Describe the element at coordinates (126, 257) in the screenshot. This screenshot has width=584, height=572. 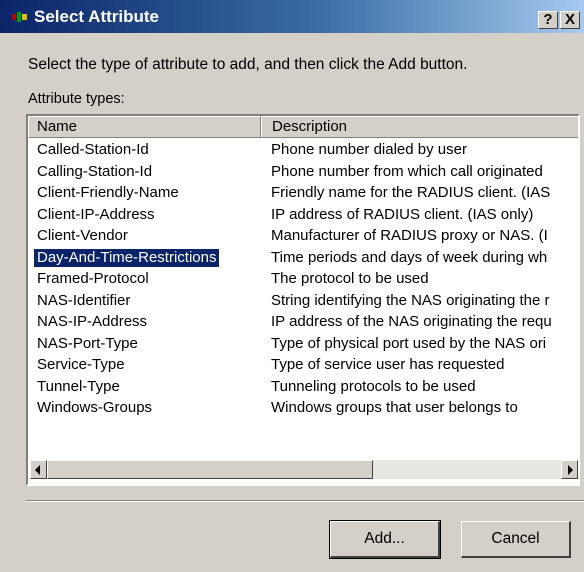
I see `attribute-name: Day-And-Time-Restrictions` at that location.